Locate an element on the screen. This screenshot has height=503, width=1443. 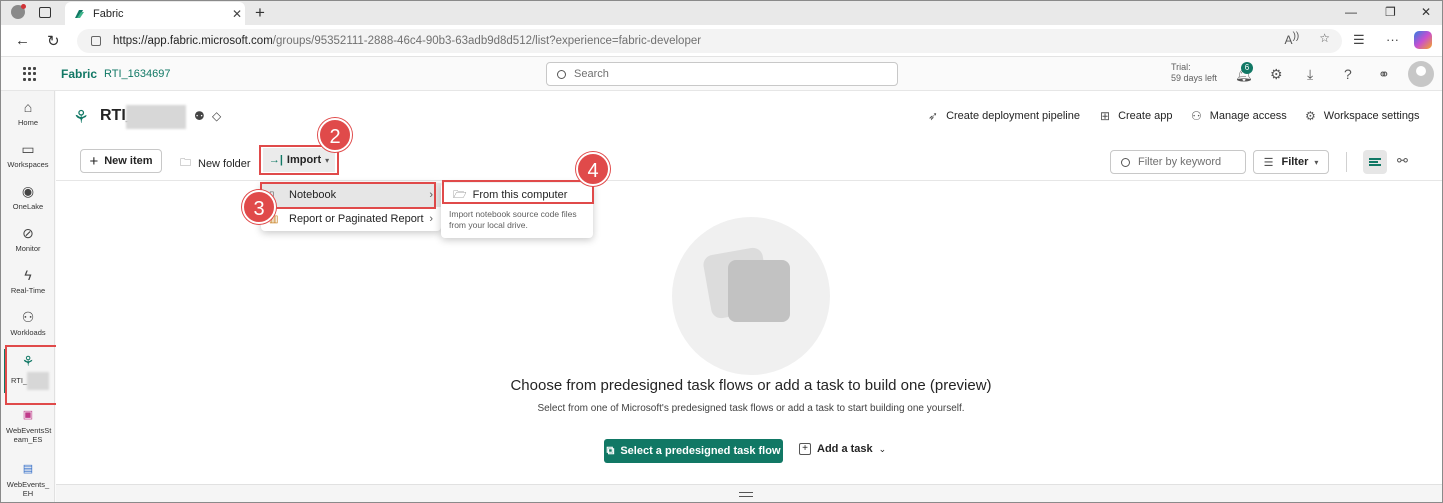
workspace-breadcrumb: RTI_1634697 is located at coordinates (137, 74).